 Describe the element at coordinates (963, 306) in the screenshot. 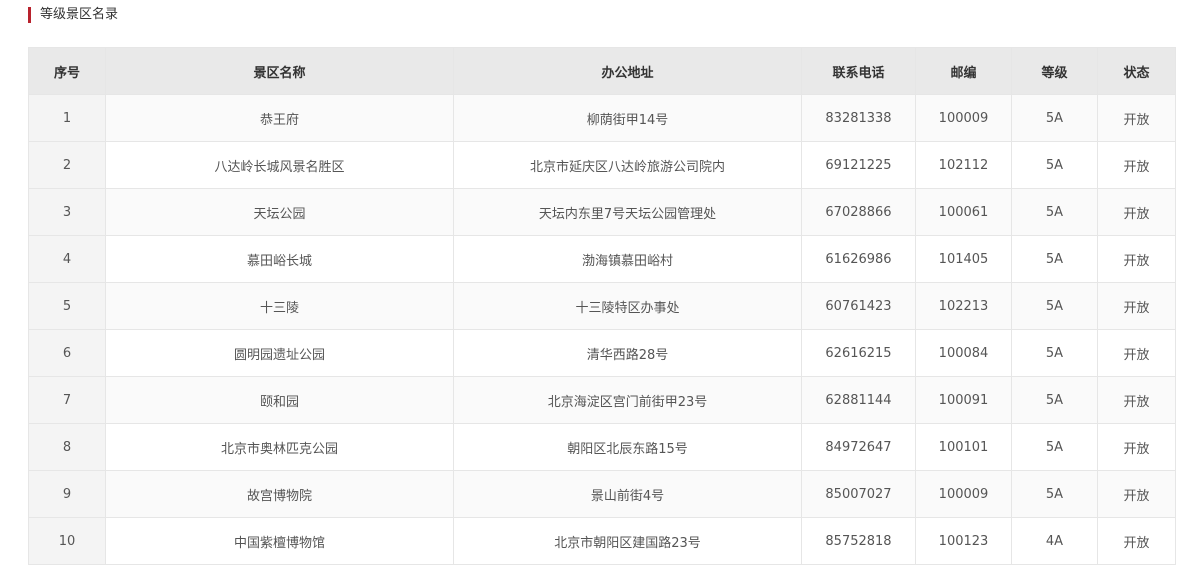

I see `cell-postcode: 102213` at that location.